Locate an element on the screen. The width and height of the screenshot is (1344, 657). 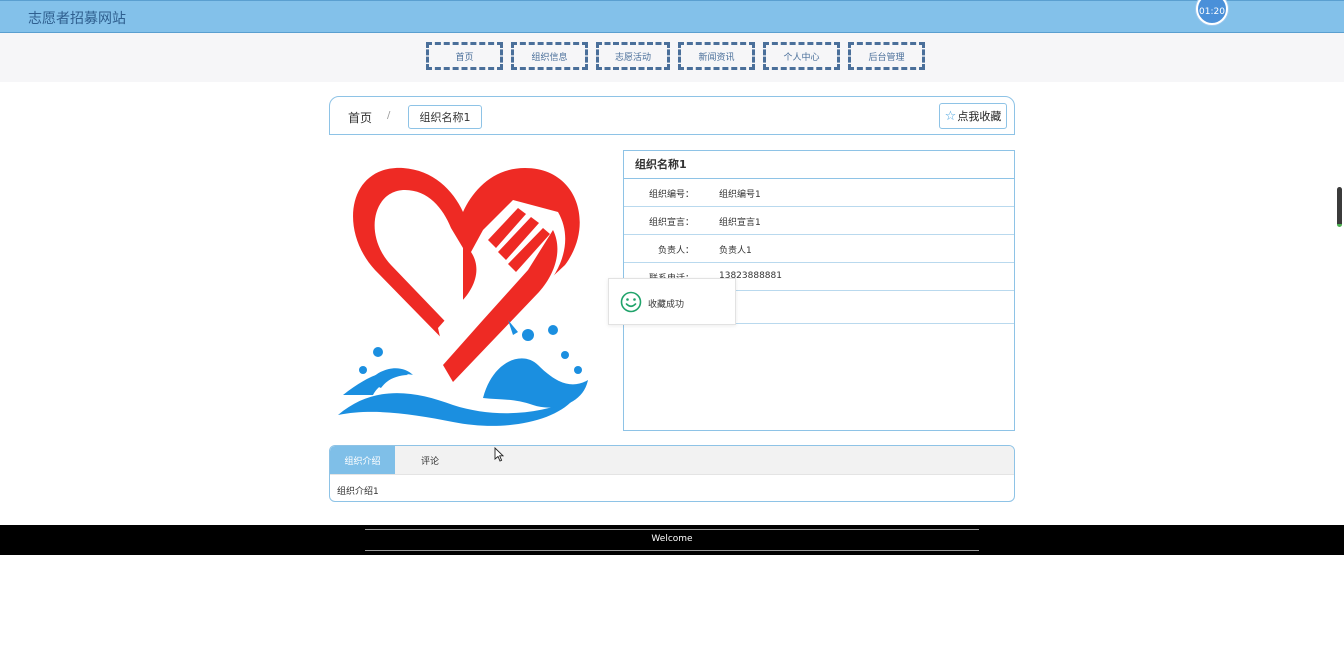
favorite-button: ☆ 点我收藏 is located at coordinates (973, 116).